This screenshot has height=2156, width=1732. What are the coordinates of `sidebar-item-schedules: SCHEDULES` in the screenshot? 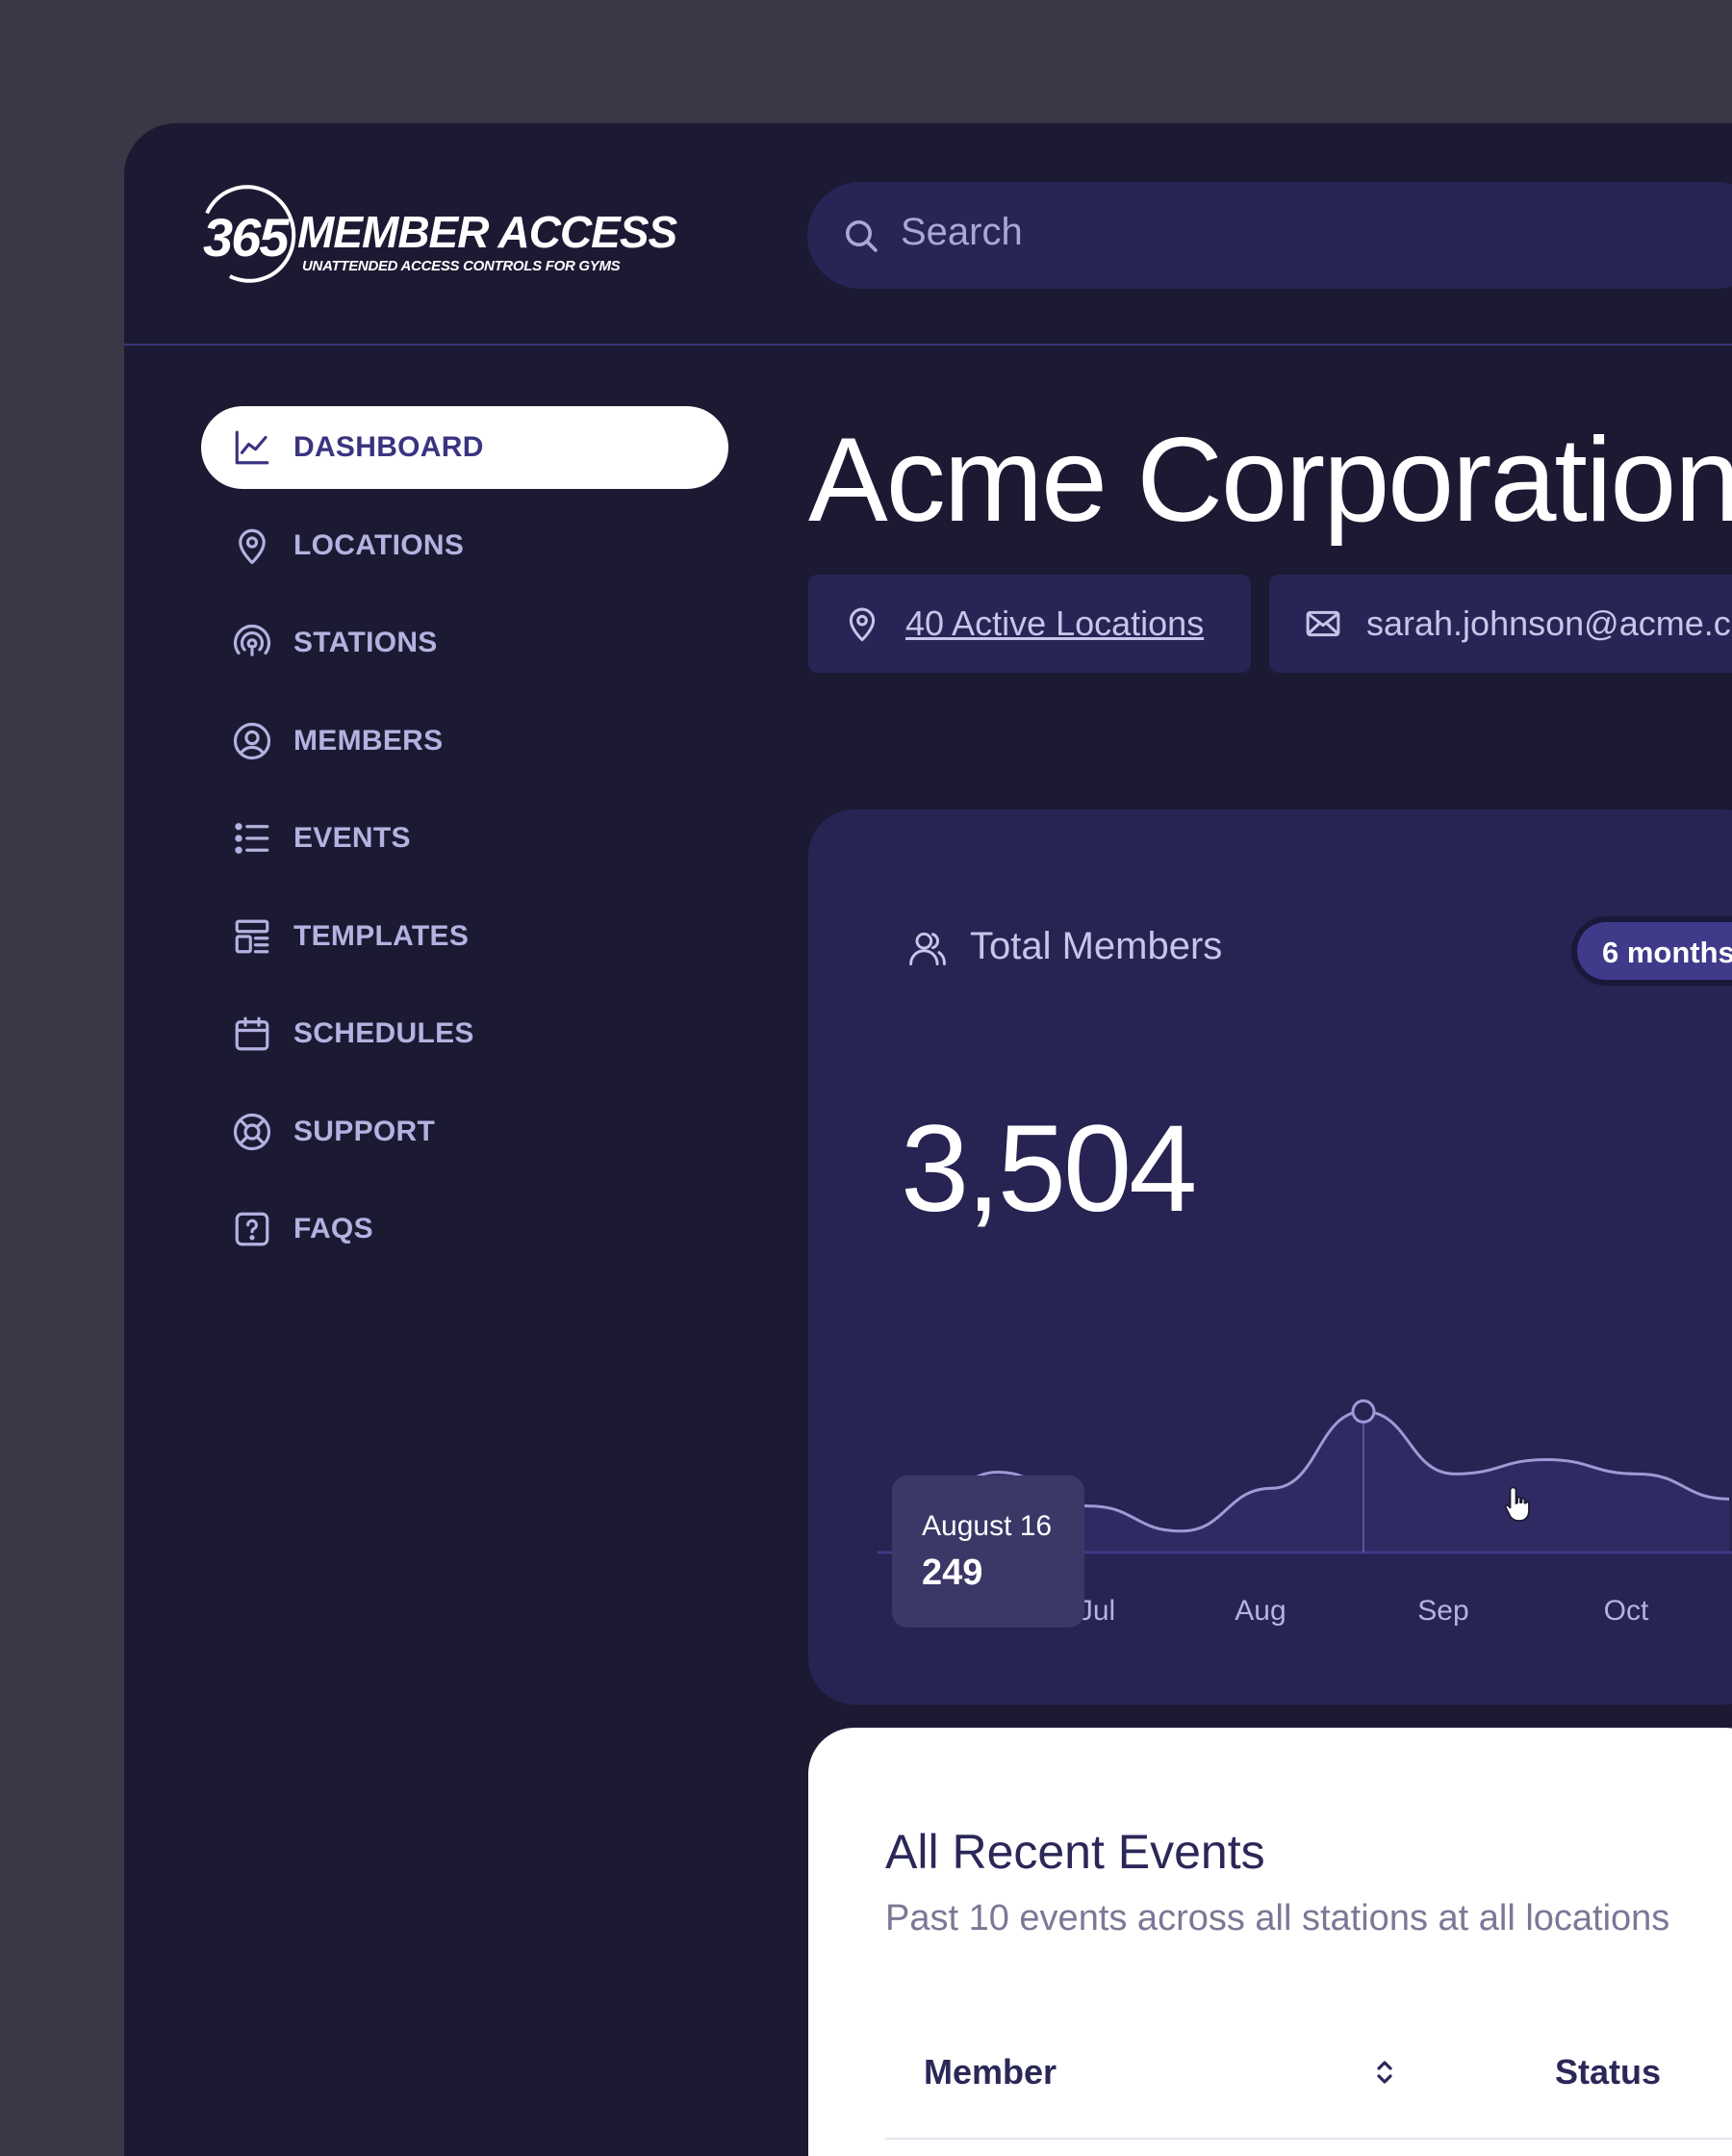 It's located at (464, 1033).